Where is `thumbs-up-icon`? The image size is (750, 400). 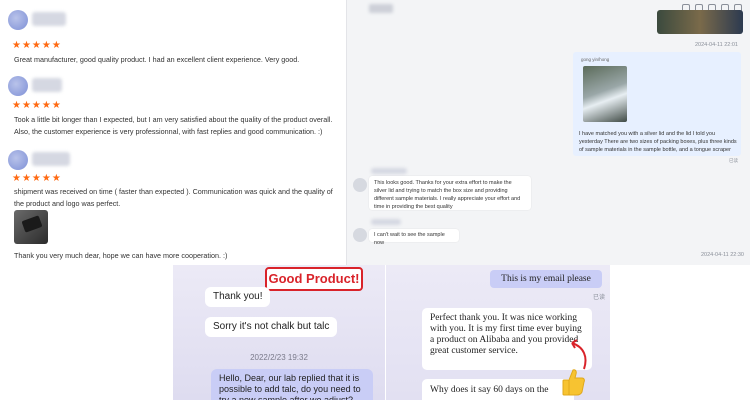
thumbs-up-icon is located at coordinates (573, 382).